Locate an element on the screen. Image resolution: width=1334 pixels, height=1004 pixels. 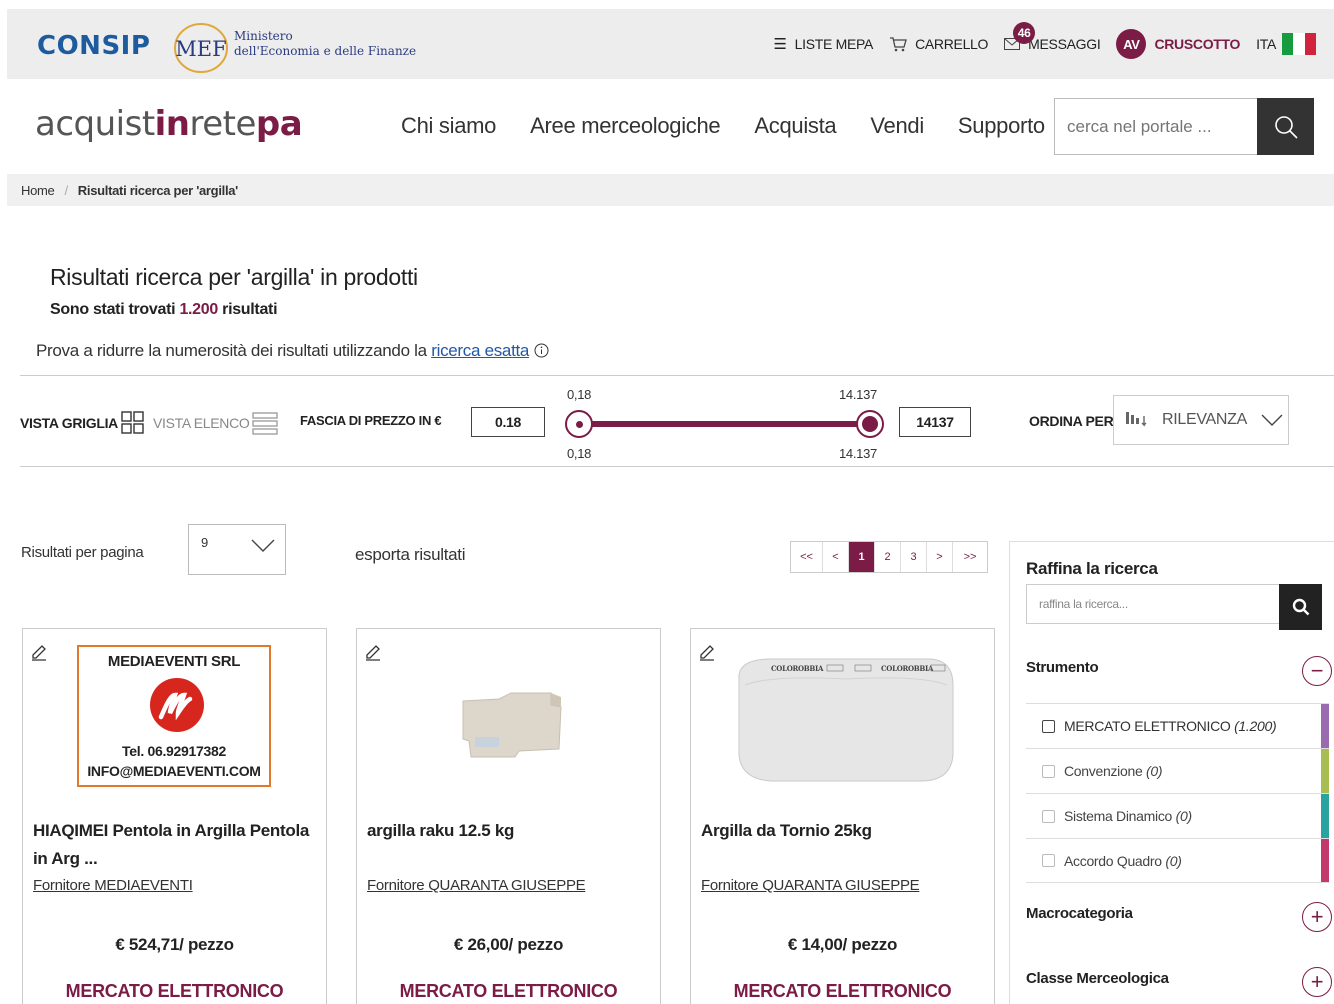
pagination: << < 1 2 3 > >> is located at coordinates (889, 557).